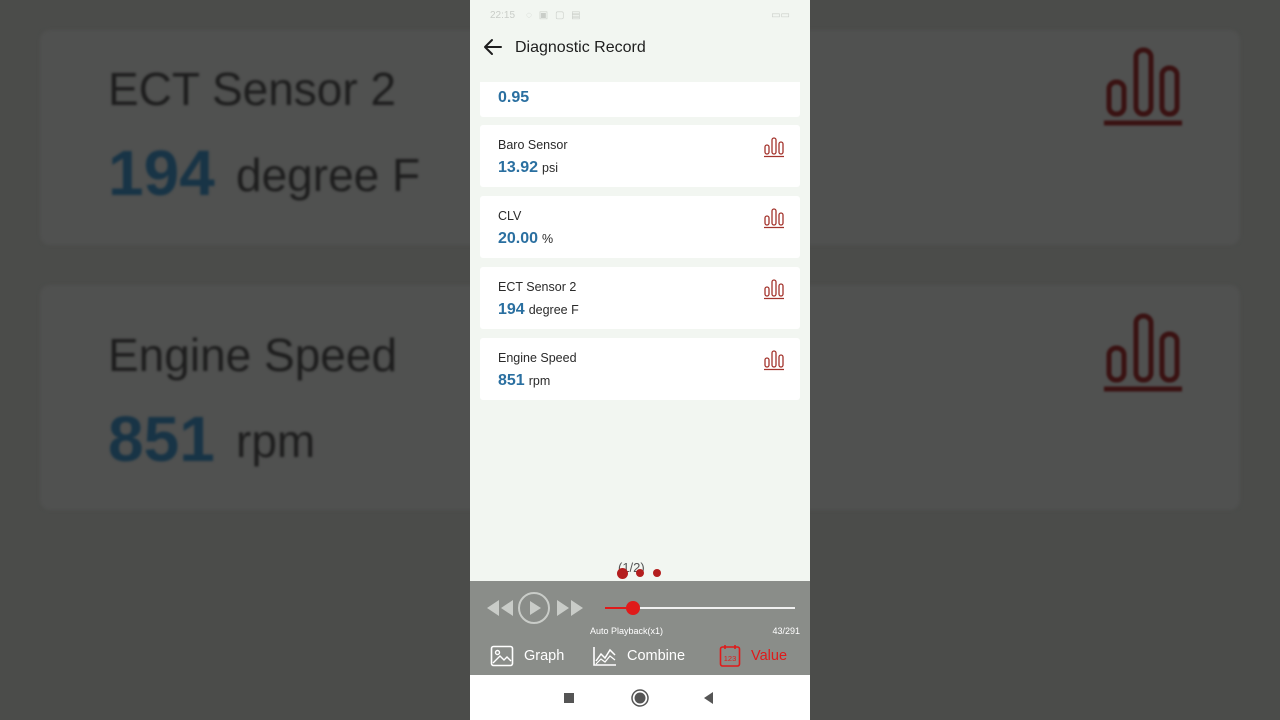 The height and width of the screenshot is (720, 1280). What do you see at coordinates (539, 381) in the screenshot?
I see `pid-unit: rpm` at bounding box center [539, 381].